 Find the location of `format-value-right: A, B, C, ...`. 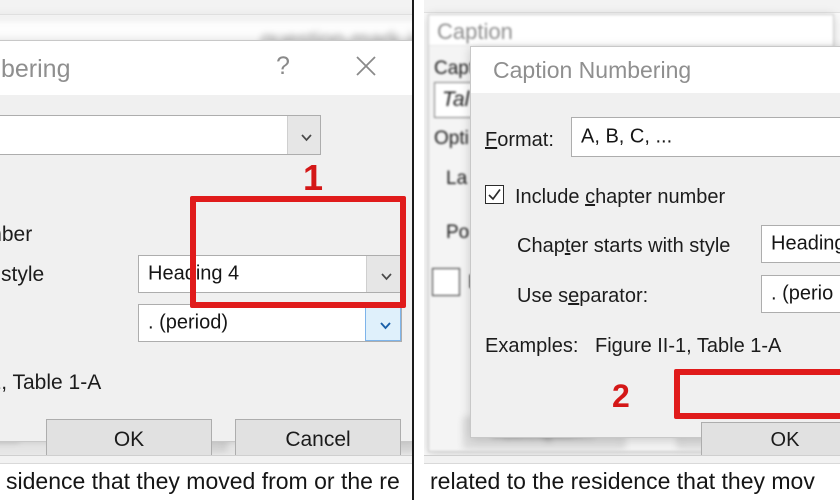

format-value-right: A, B, C, ... is located at coordinates (627, 136).